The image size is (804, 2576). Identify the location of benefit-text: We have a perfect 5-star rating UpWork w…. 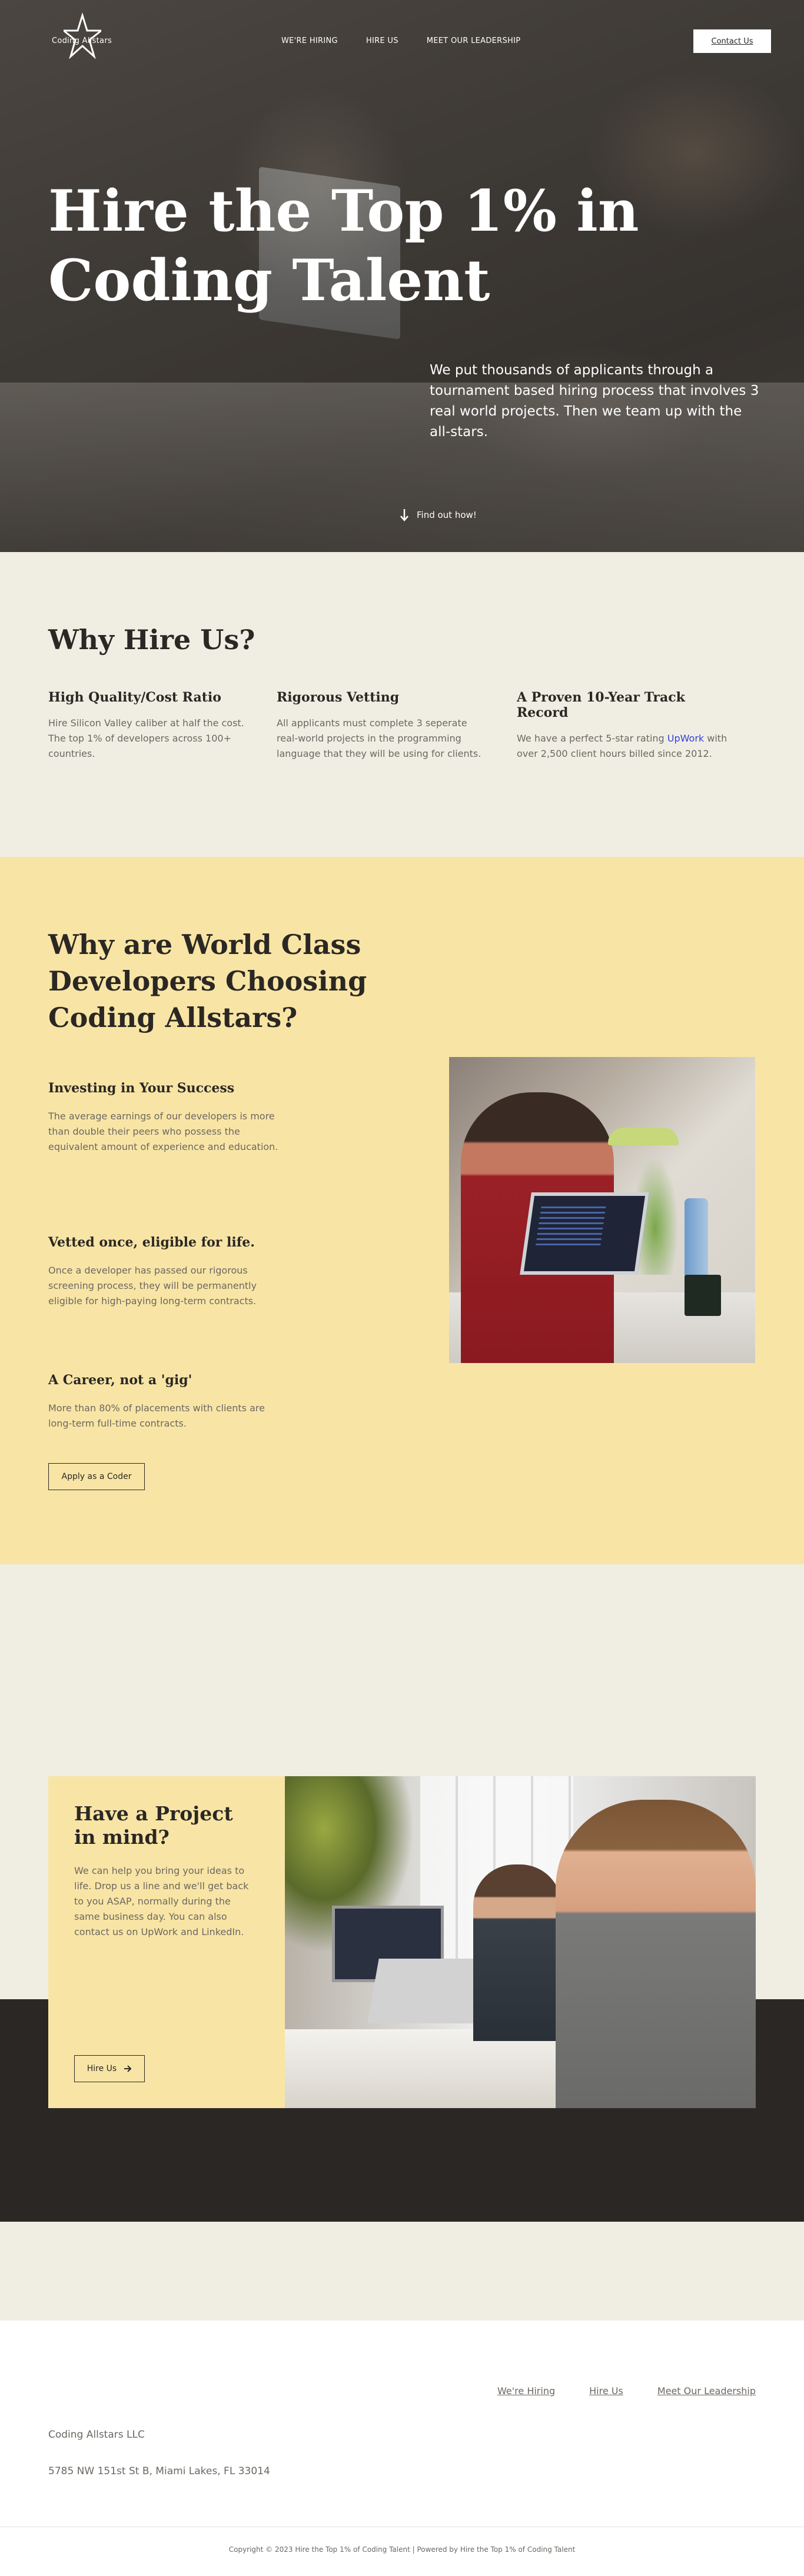
(623, 746).